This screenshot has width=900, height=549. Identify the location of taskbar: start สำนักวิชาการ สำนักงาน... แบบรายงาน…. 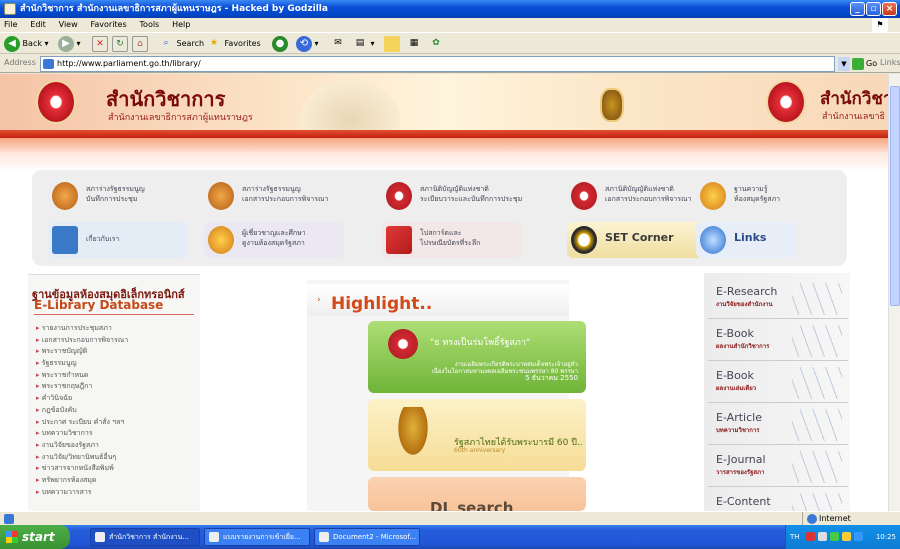
(450, 537).